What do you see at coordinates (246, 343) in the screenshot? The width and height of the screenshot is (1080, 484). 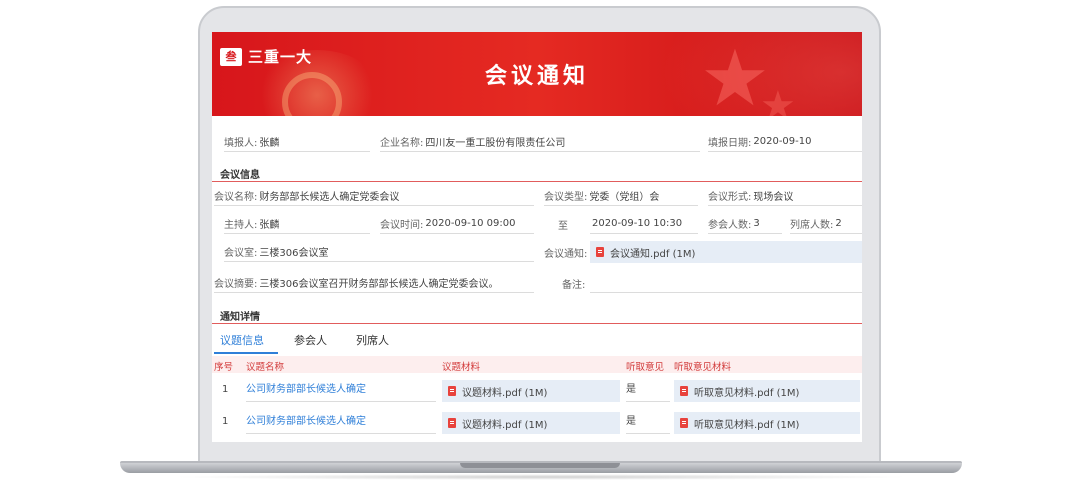 I see `tab-topic-info: 议题信息` at bounding box center [246, 343].